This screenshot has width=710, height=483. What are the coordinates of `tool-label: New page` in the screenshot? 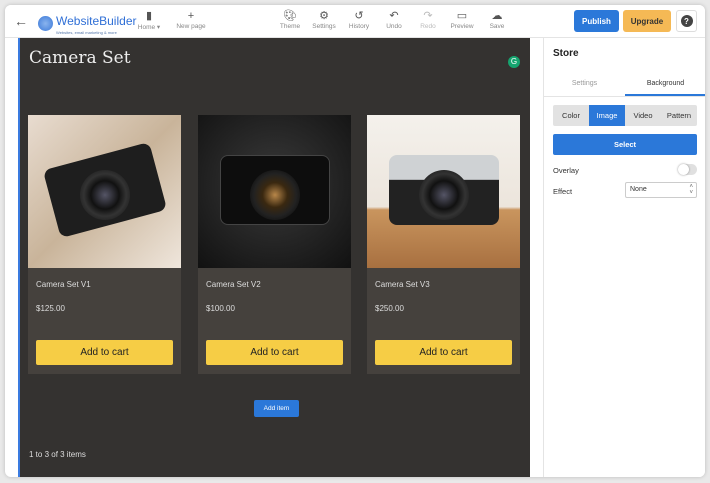 It's located at (191, 26).